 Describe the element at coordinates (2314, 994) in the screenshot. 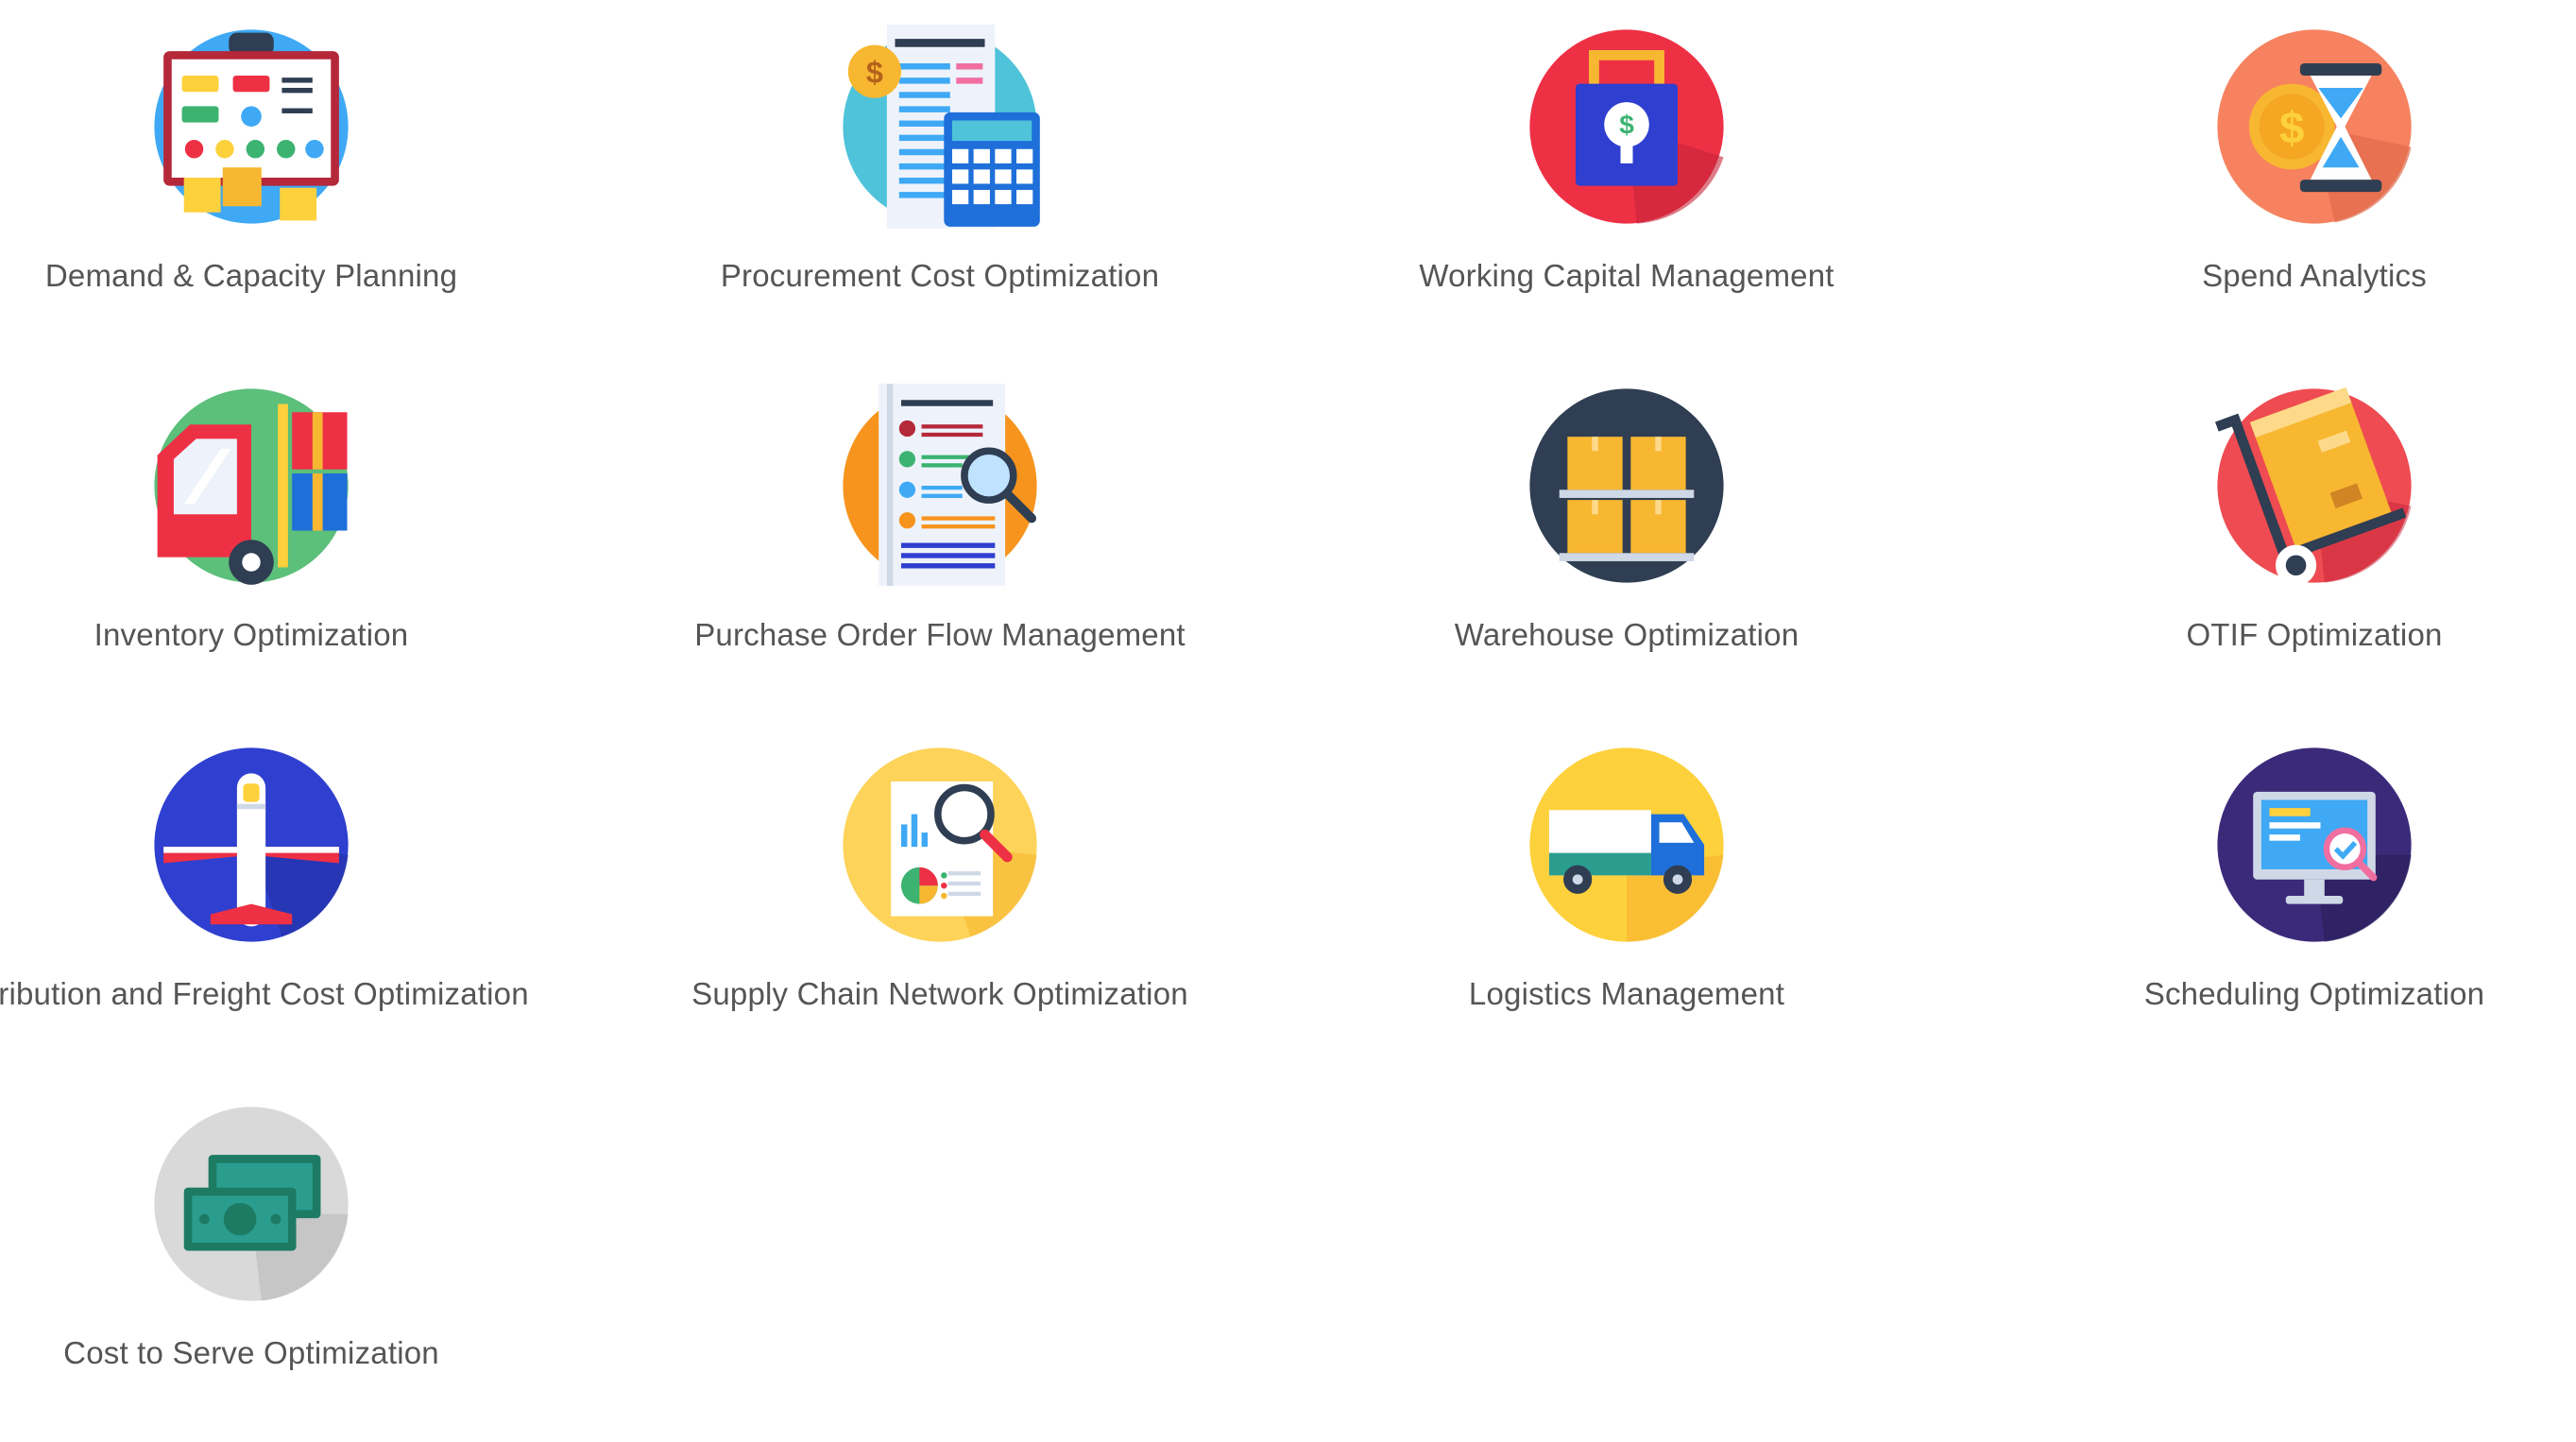

I see `tile-label: Scheduling Optimization` at that location.